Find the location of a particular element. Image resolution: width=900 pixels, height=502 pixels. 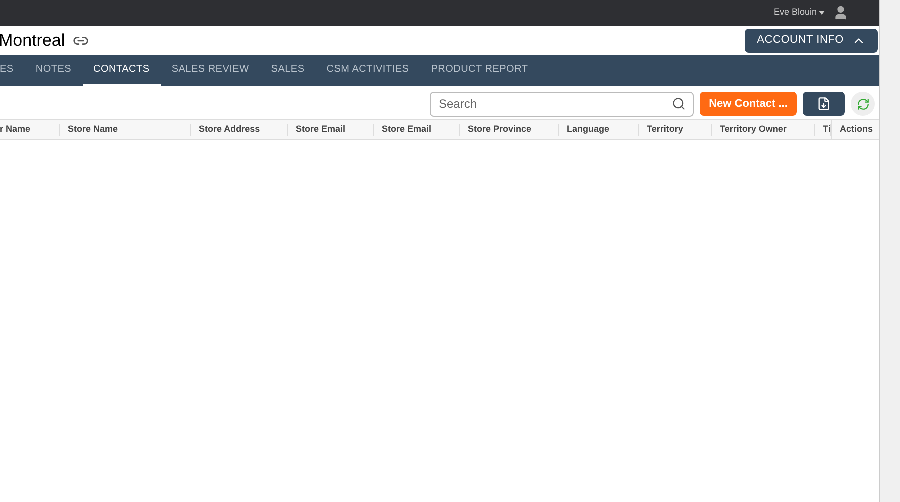

file-download-icon is located at coordinates (824, 104).